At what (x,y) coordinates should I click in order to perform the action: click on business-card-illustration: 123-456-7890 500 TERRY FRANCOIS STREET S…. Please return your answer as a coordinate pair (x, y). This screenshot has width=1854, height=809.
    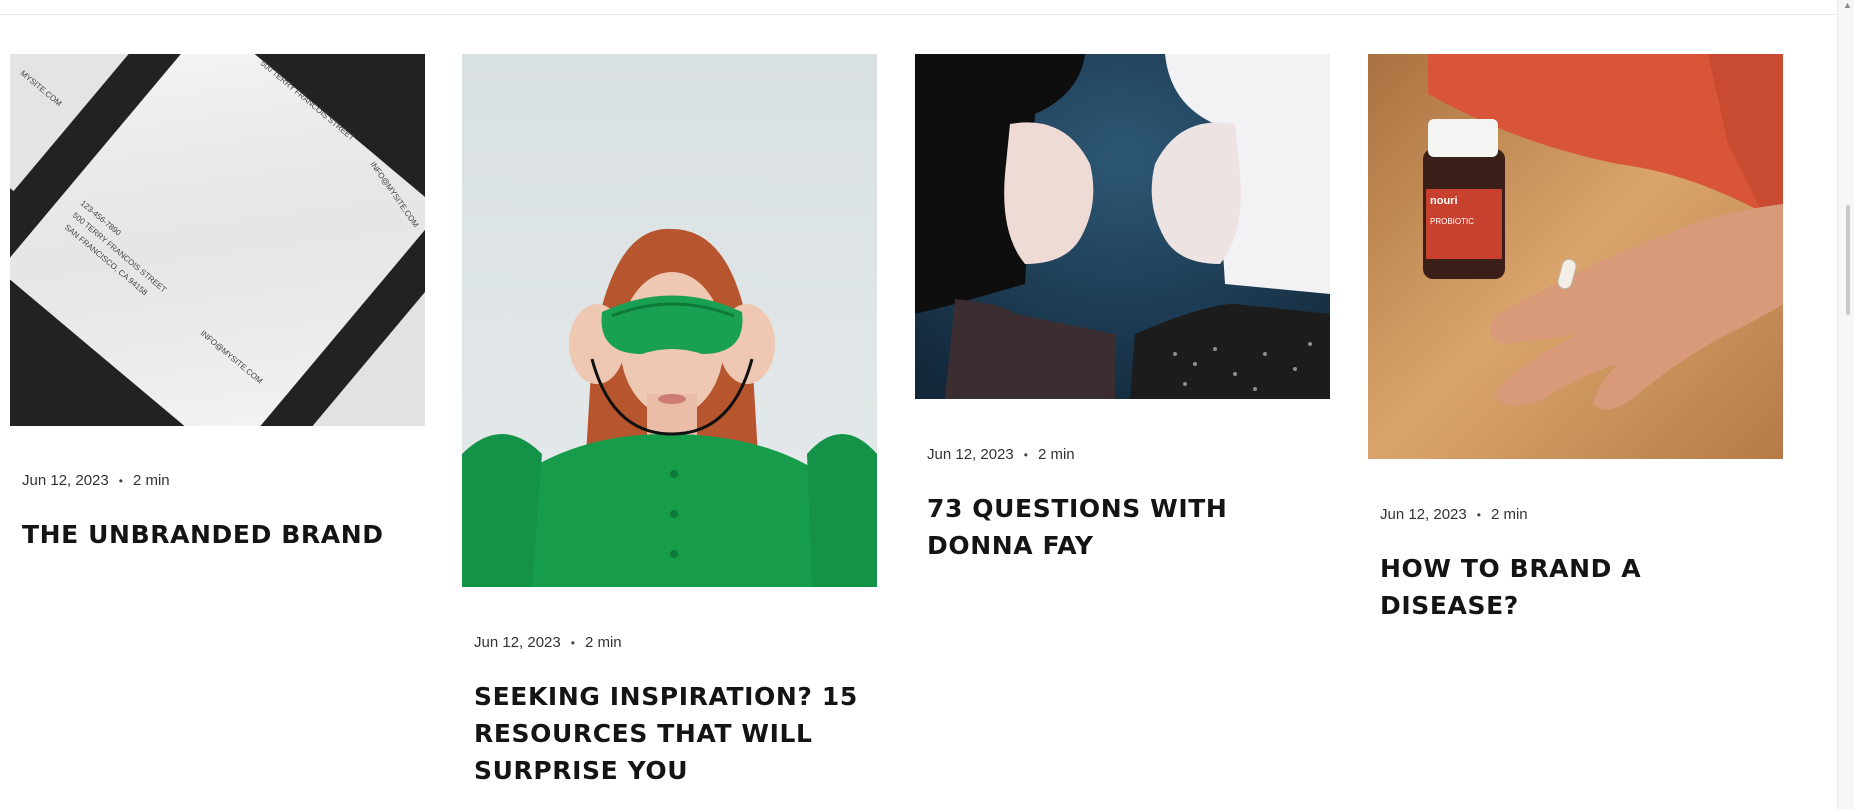
    Looking at the image, I should click on (217, 240).